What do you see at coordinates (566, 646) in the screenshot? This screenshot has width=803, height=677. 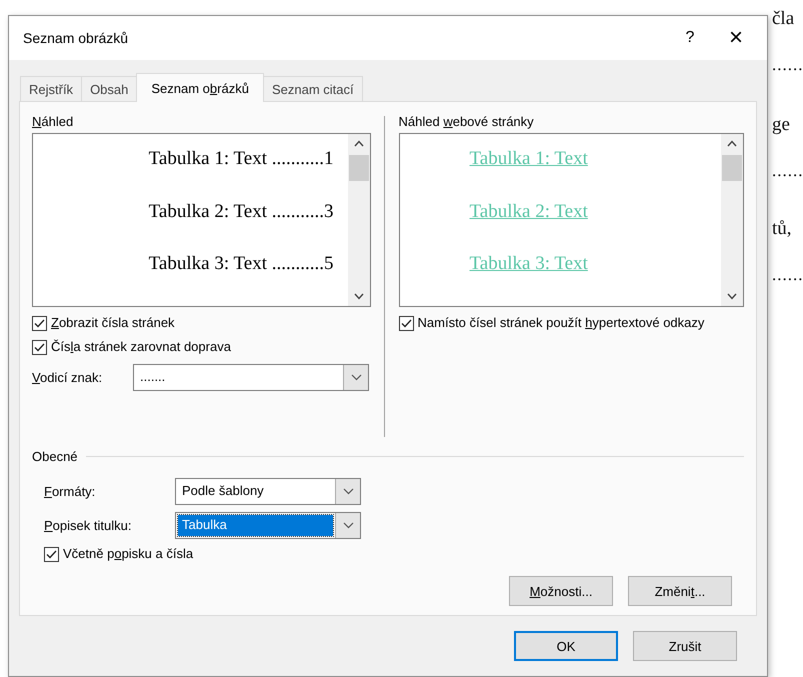 I see `dialog-button: OK` at bounding box center [566, 646].